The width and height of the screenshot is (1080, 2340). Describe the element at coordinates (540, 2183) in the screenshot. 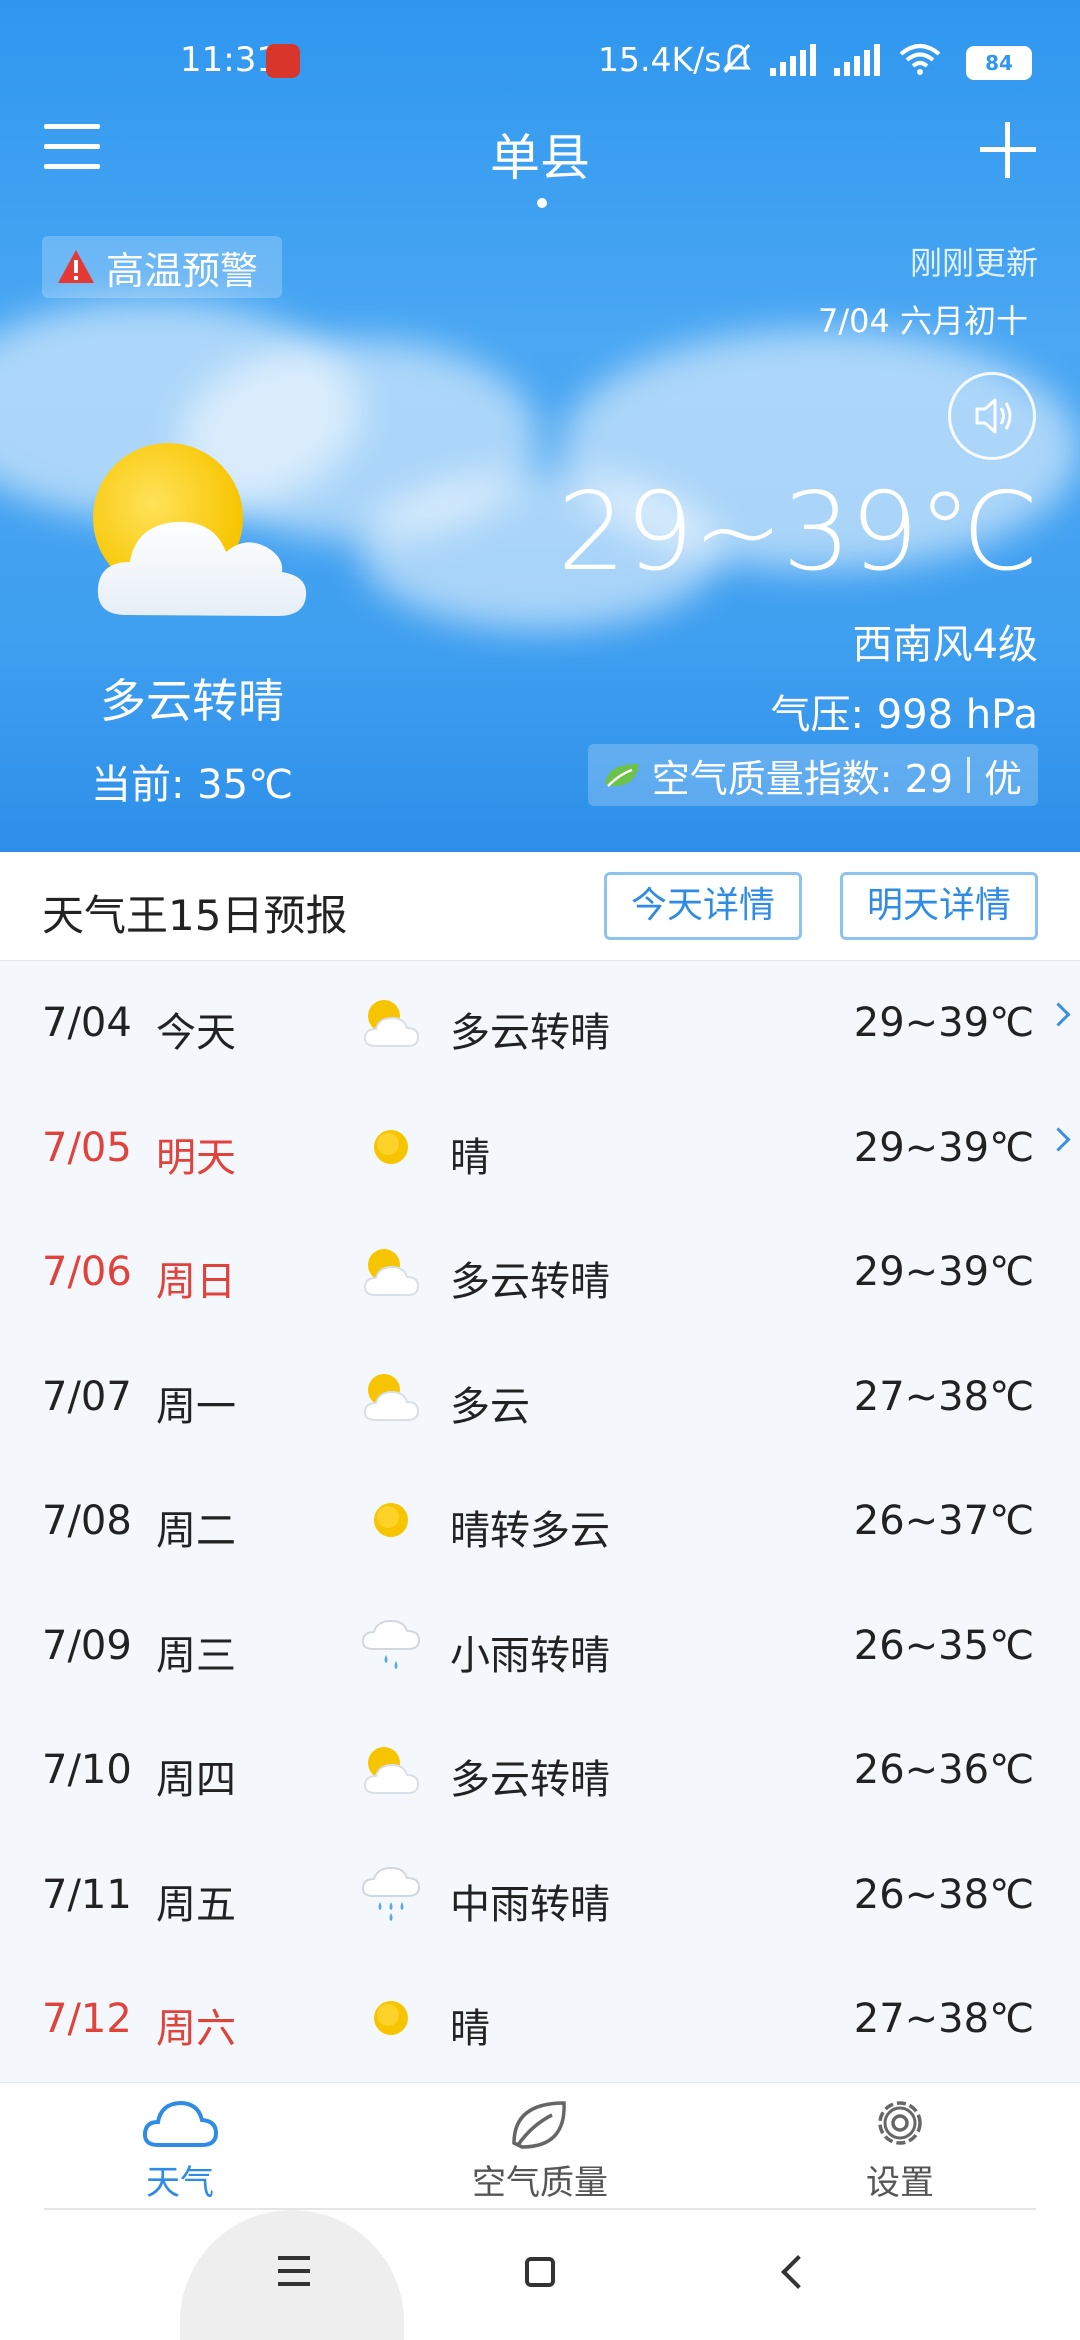

I see `nav-air-label: 空气质量` at that location.